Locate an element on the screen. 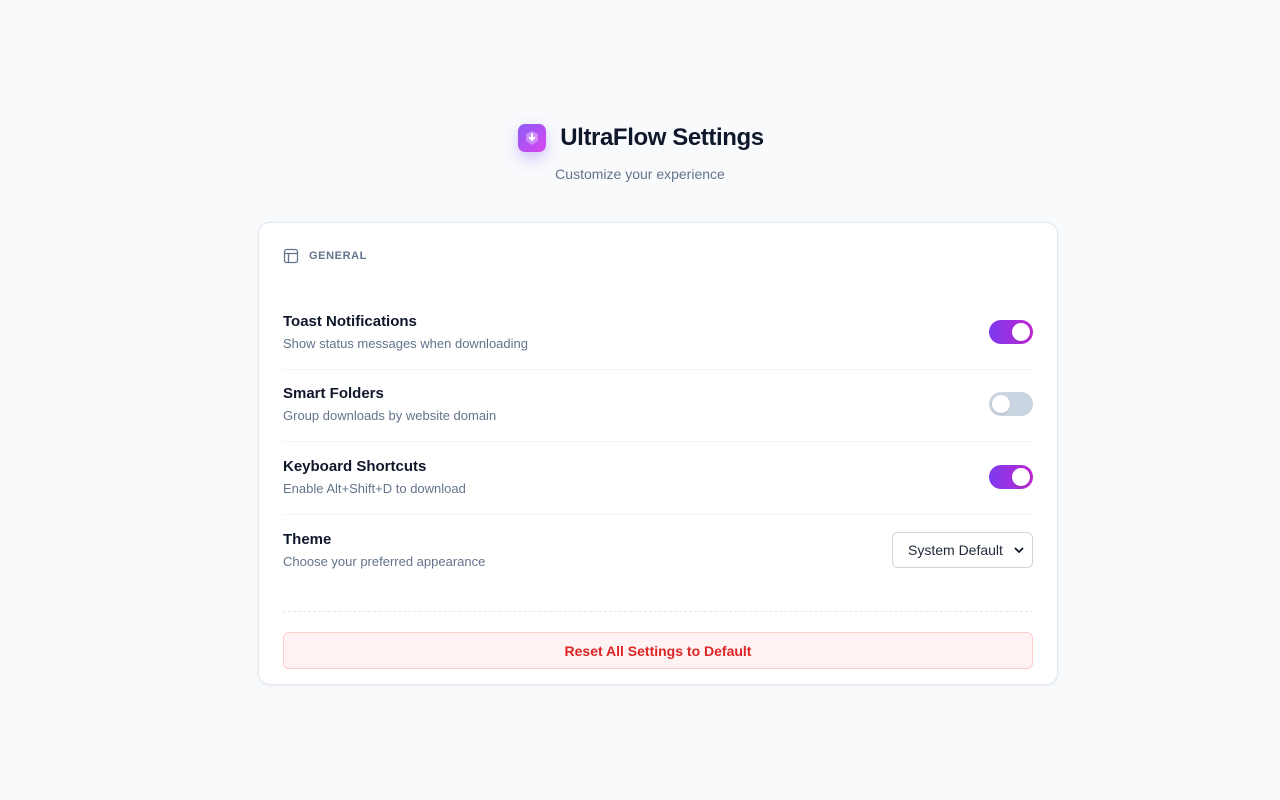 The width and height of the screenshot is (1280, 800). divider is located at coordinates (658, 611).